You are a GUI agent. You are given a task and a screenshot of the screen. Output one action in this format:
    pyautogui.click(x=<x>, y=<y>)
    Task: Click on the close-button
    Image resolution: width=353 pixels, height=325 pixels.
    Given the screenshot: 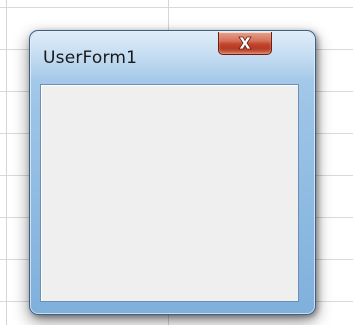 What is the action you would take?
    pyautogui.click(x=245, y=43)
    